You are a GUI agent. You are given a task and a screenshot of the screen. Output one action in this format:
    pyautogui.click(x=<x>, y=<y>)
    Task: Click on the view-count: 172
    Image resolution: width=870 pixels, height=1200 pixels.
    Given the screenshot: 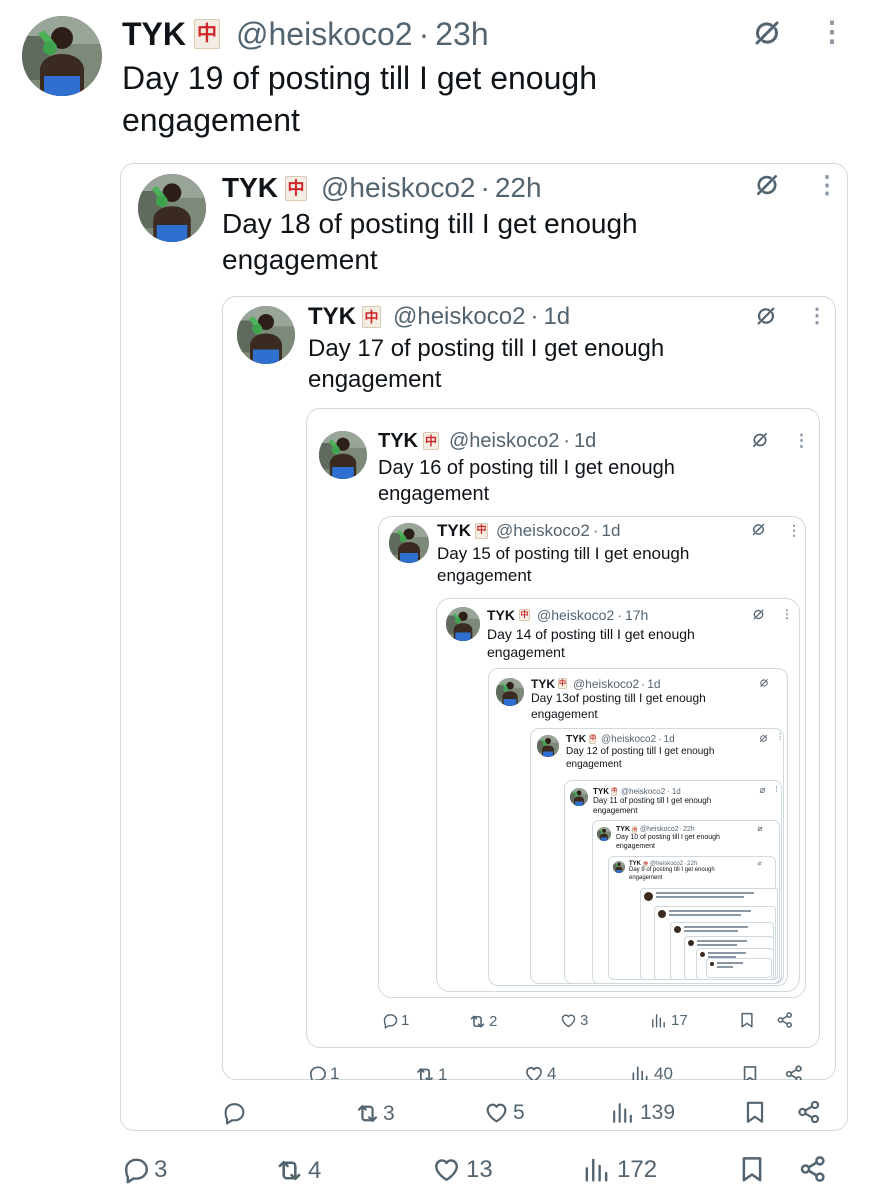 What is the action you would take?
    pyautogui.click(x=637, y=1169)
    